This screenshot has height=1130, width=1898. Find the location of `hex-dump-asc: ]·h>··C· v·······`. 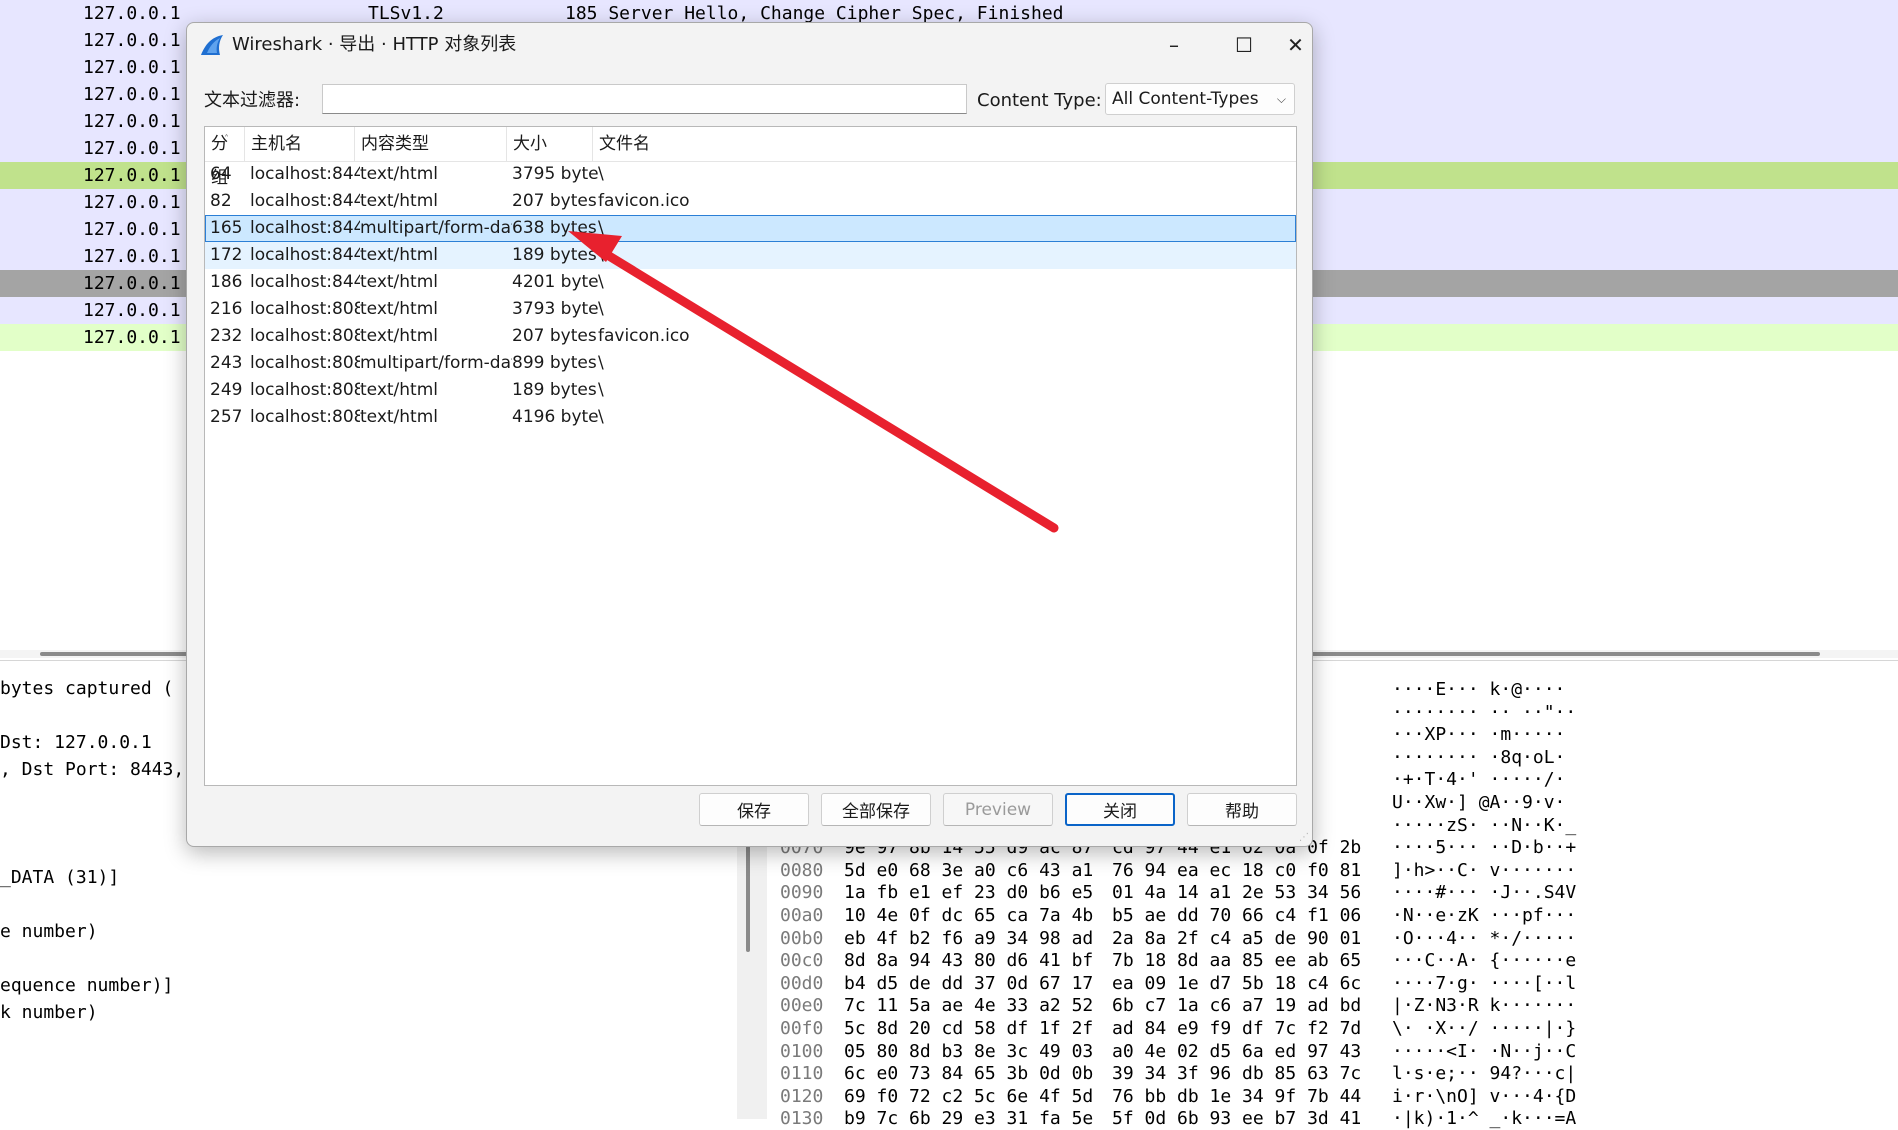

hex-dump-asc: ]·h>··C· v······· is located at coordinates (1484, 870).